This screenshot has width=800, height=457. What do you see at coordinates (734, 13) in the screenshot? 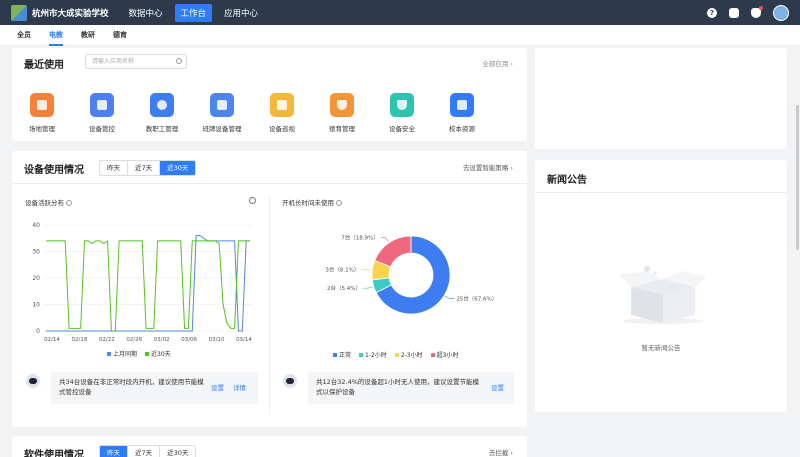
I see `settings-icon` at bounding box center [734, 13].